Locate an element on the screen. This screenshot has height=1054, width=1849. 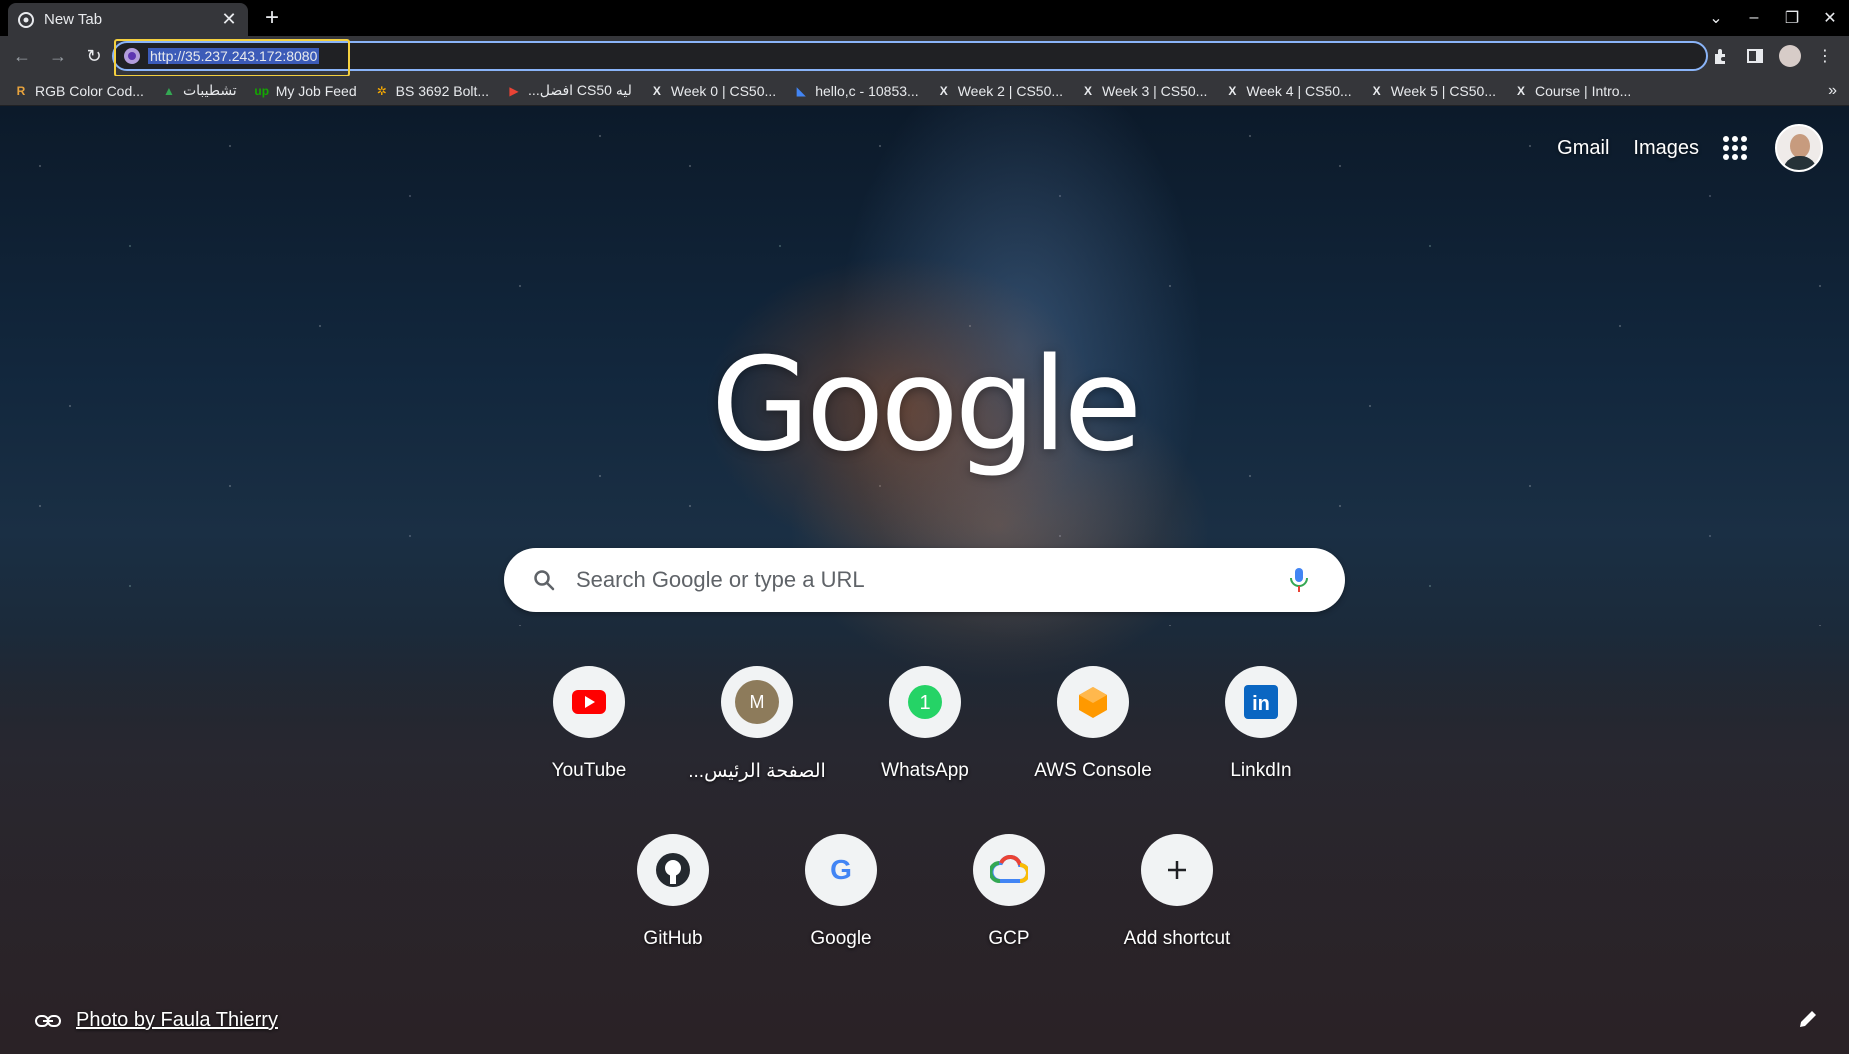
tab-new-tab: New Tab ✕ is located at coordinates (128, 19).